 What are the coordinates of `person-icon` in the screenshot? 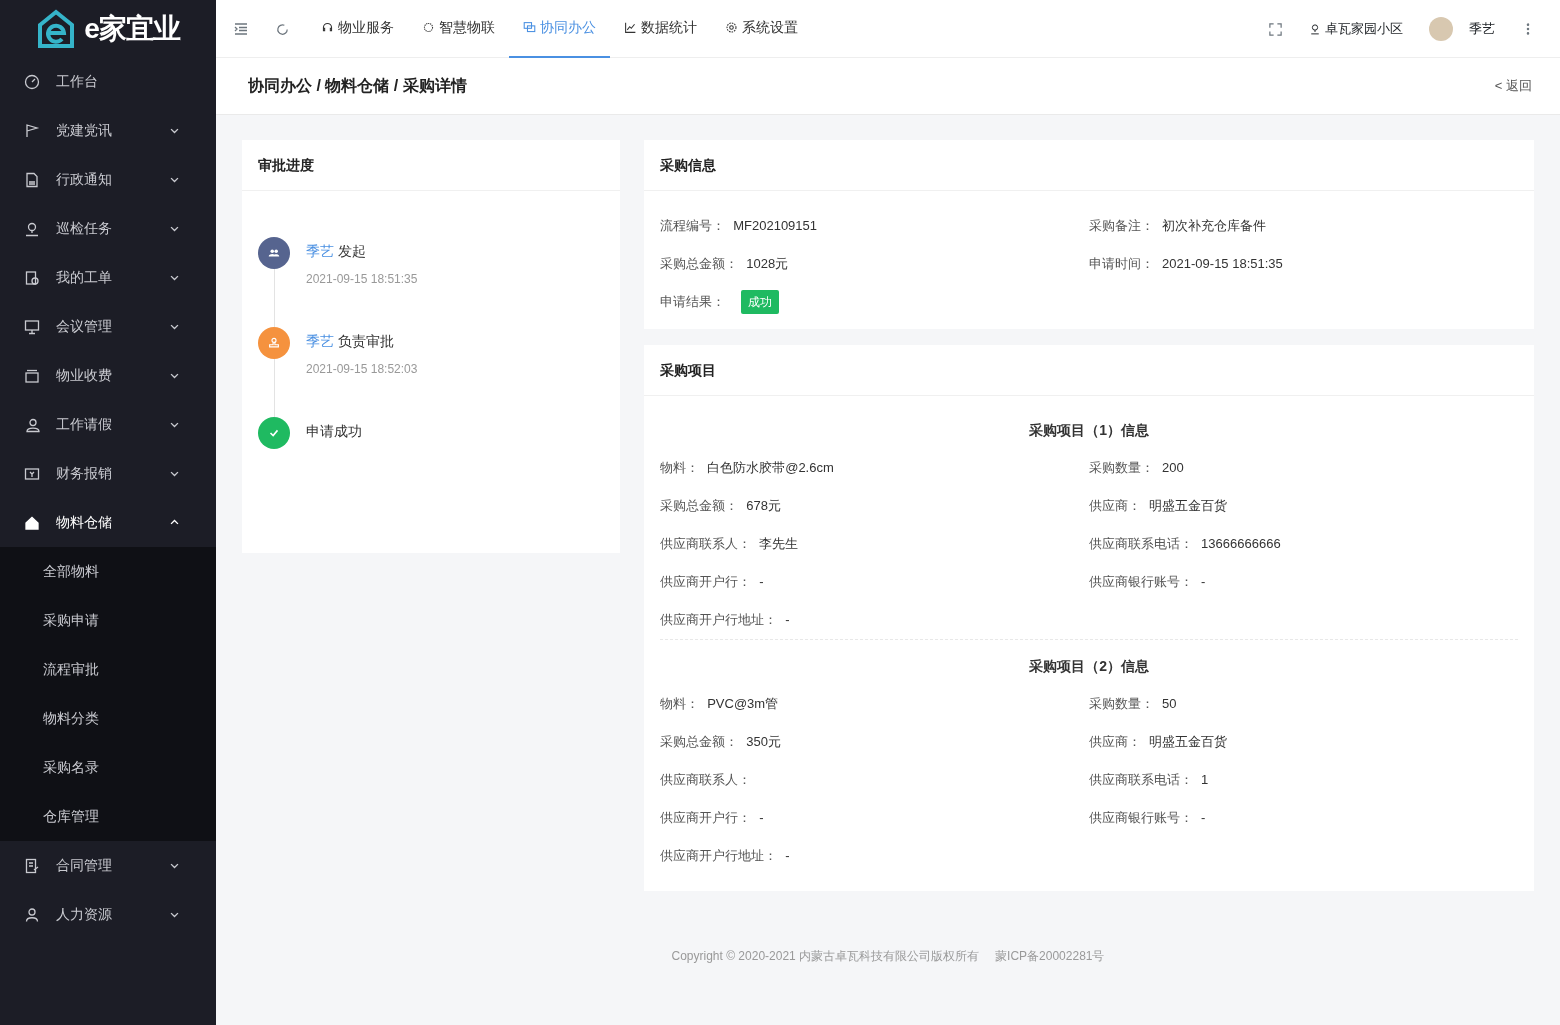 It's located at (32, 424).